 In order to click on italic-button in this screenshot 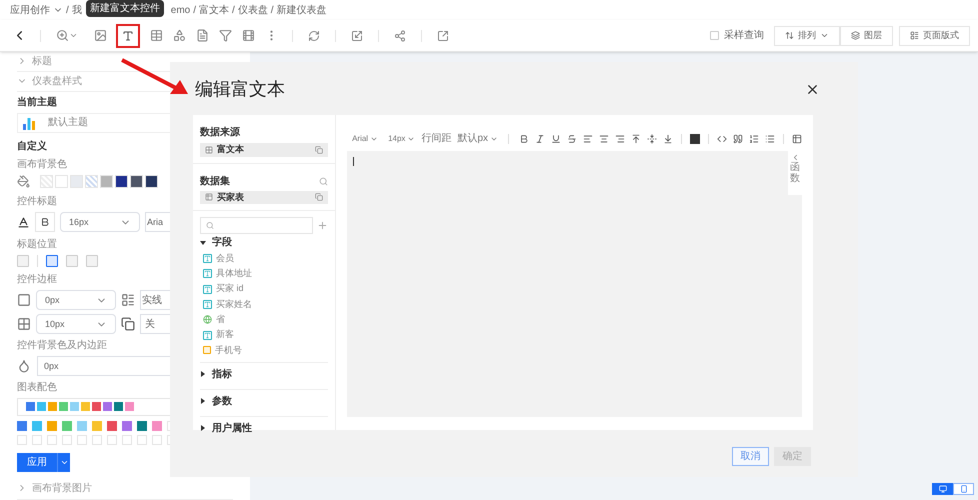, I will do `click(540, 139)`.